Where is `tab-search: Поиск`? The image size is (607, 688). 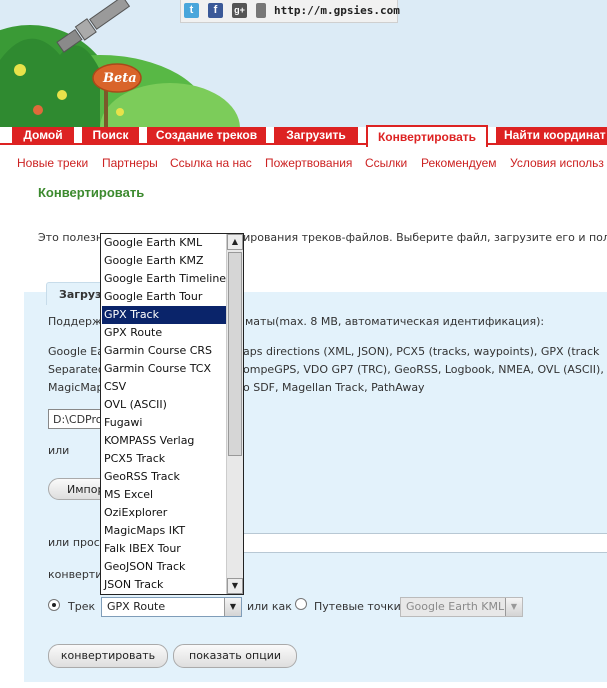 tab-search: Поиск is located at coordinates (110, 135).